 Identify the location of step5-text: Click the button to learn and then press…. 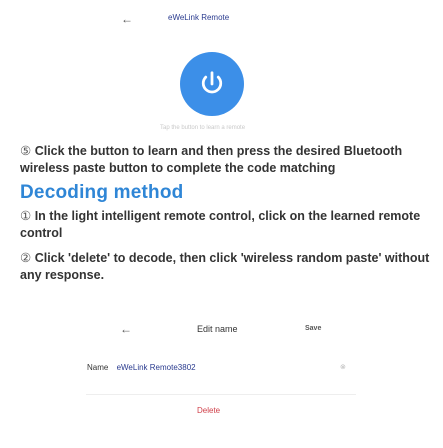
(211, 159).